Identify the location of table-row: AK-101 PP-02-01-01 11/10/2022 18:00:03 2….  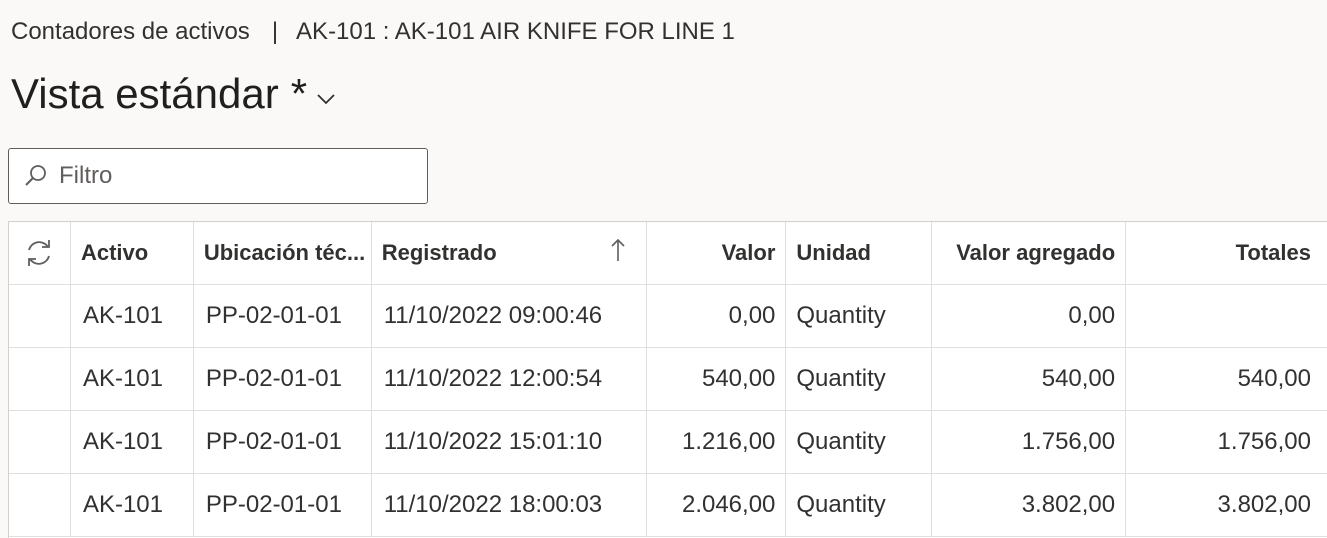
(668, 505).